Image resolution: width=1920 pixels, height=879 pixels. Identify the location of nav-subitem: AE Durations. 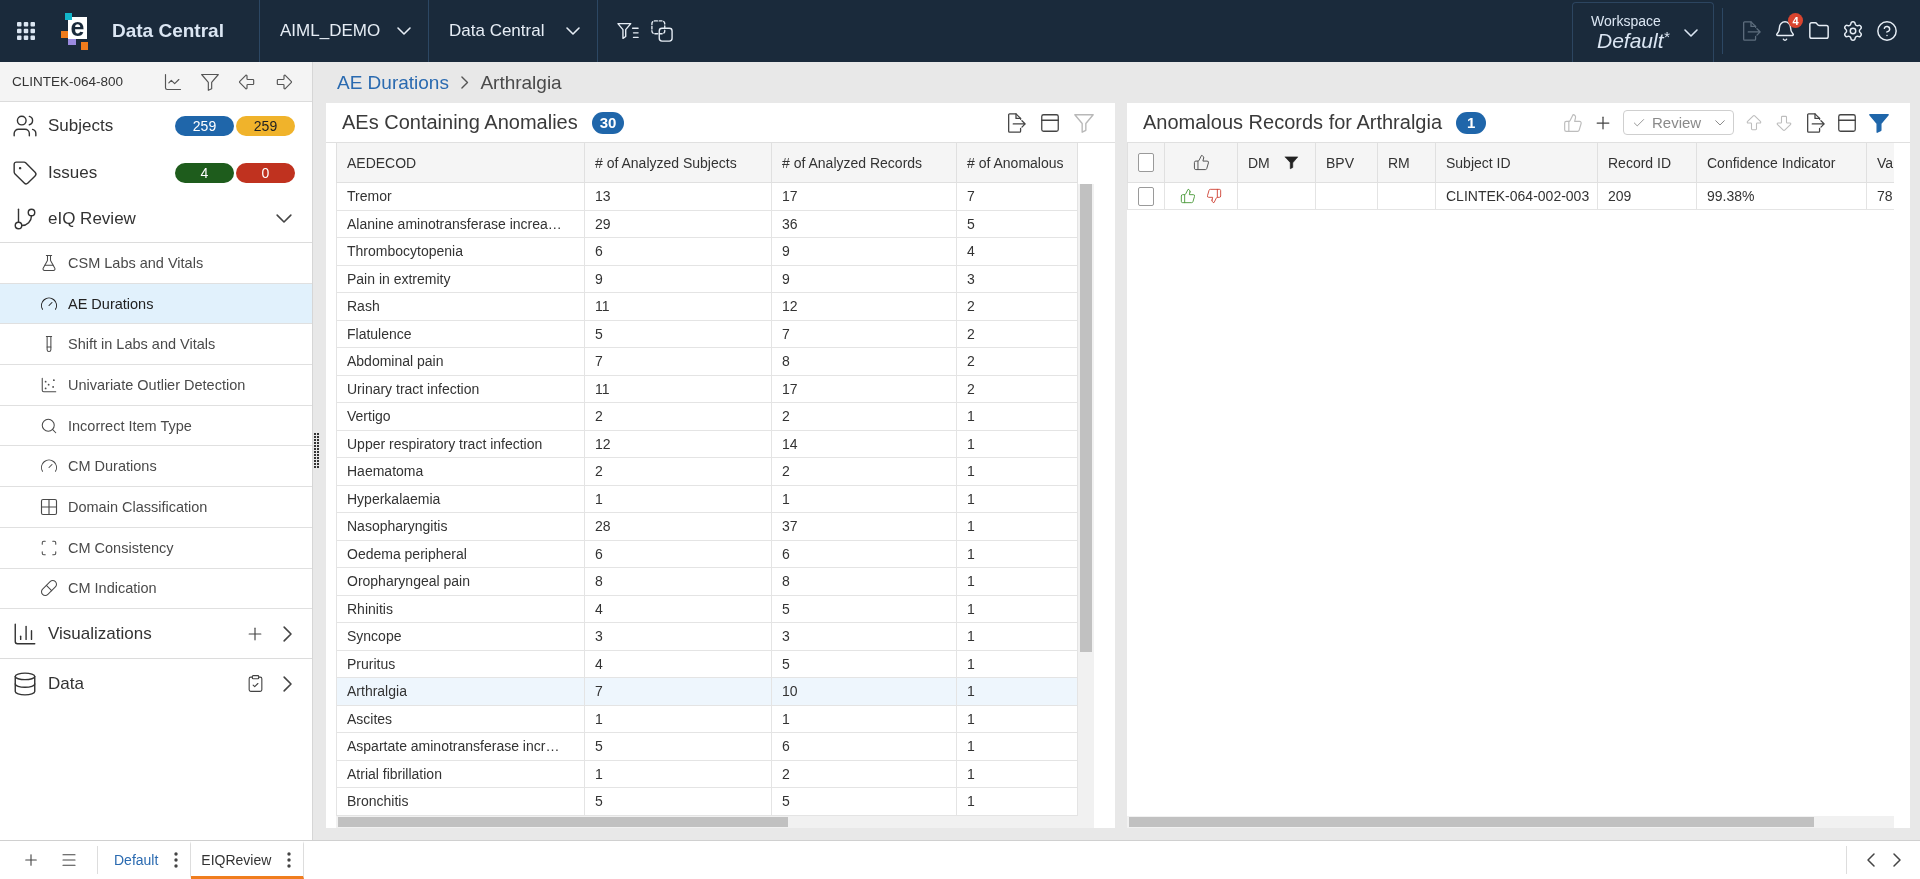
(156, 304).